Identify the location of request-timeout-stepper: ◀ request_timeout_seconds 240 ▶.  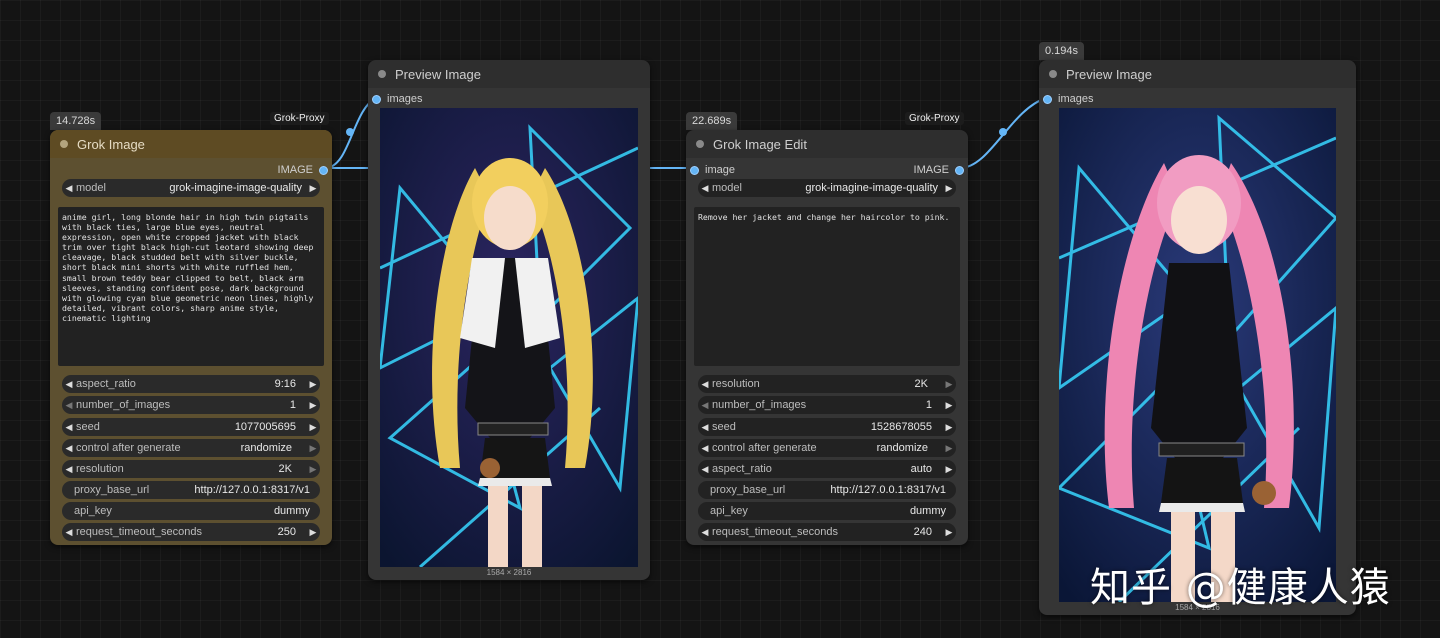
(827, 532).